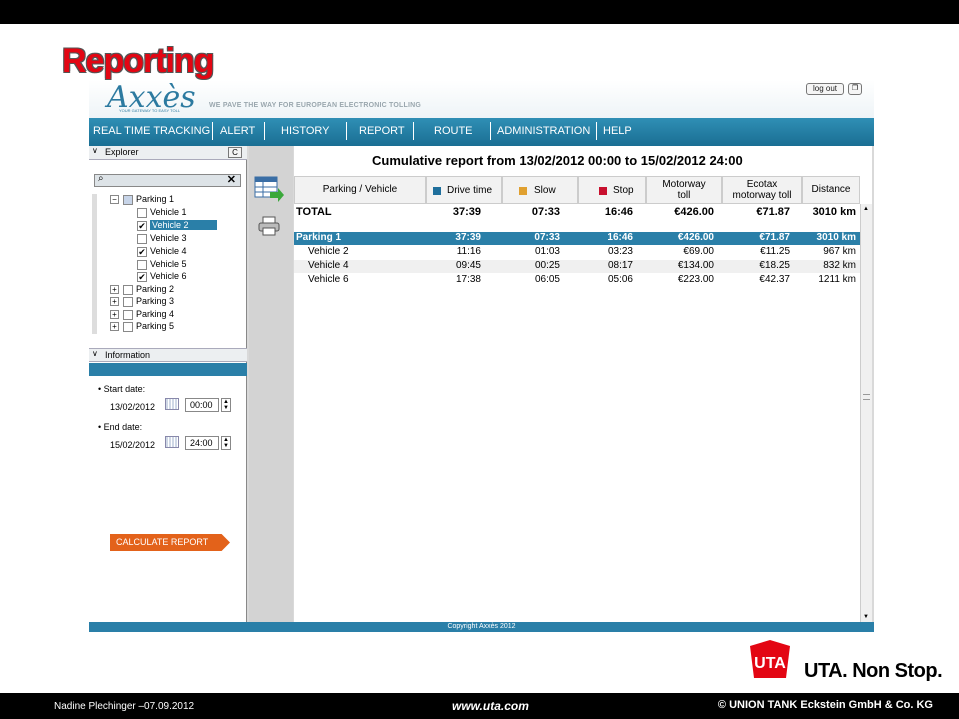 The height and width of the screenshot is (719, 959). Describe the element at coordinates (468, 279) in the screenshot. I see `cell-drive: 17:38` at that location.